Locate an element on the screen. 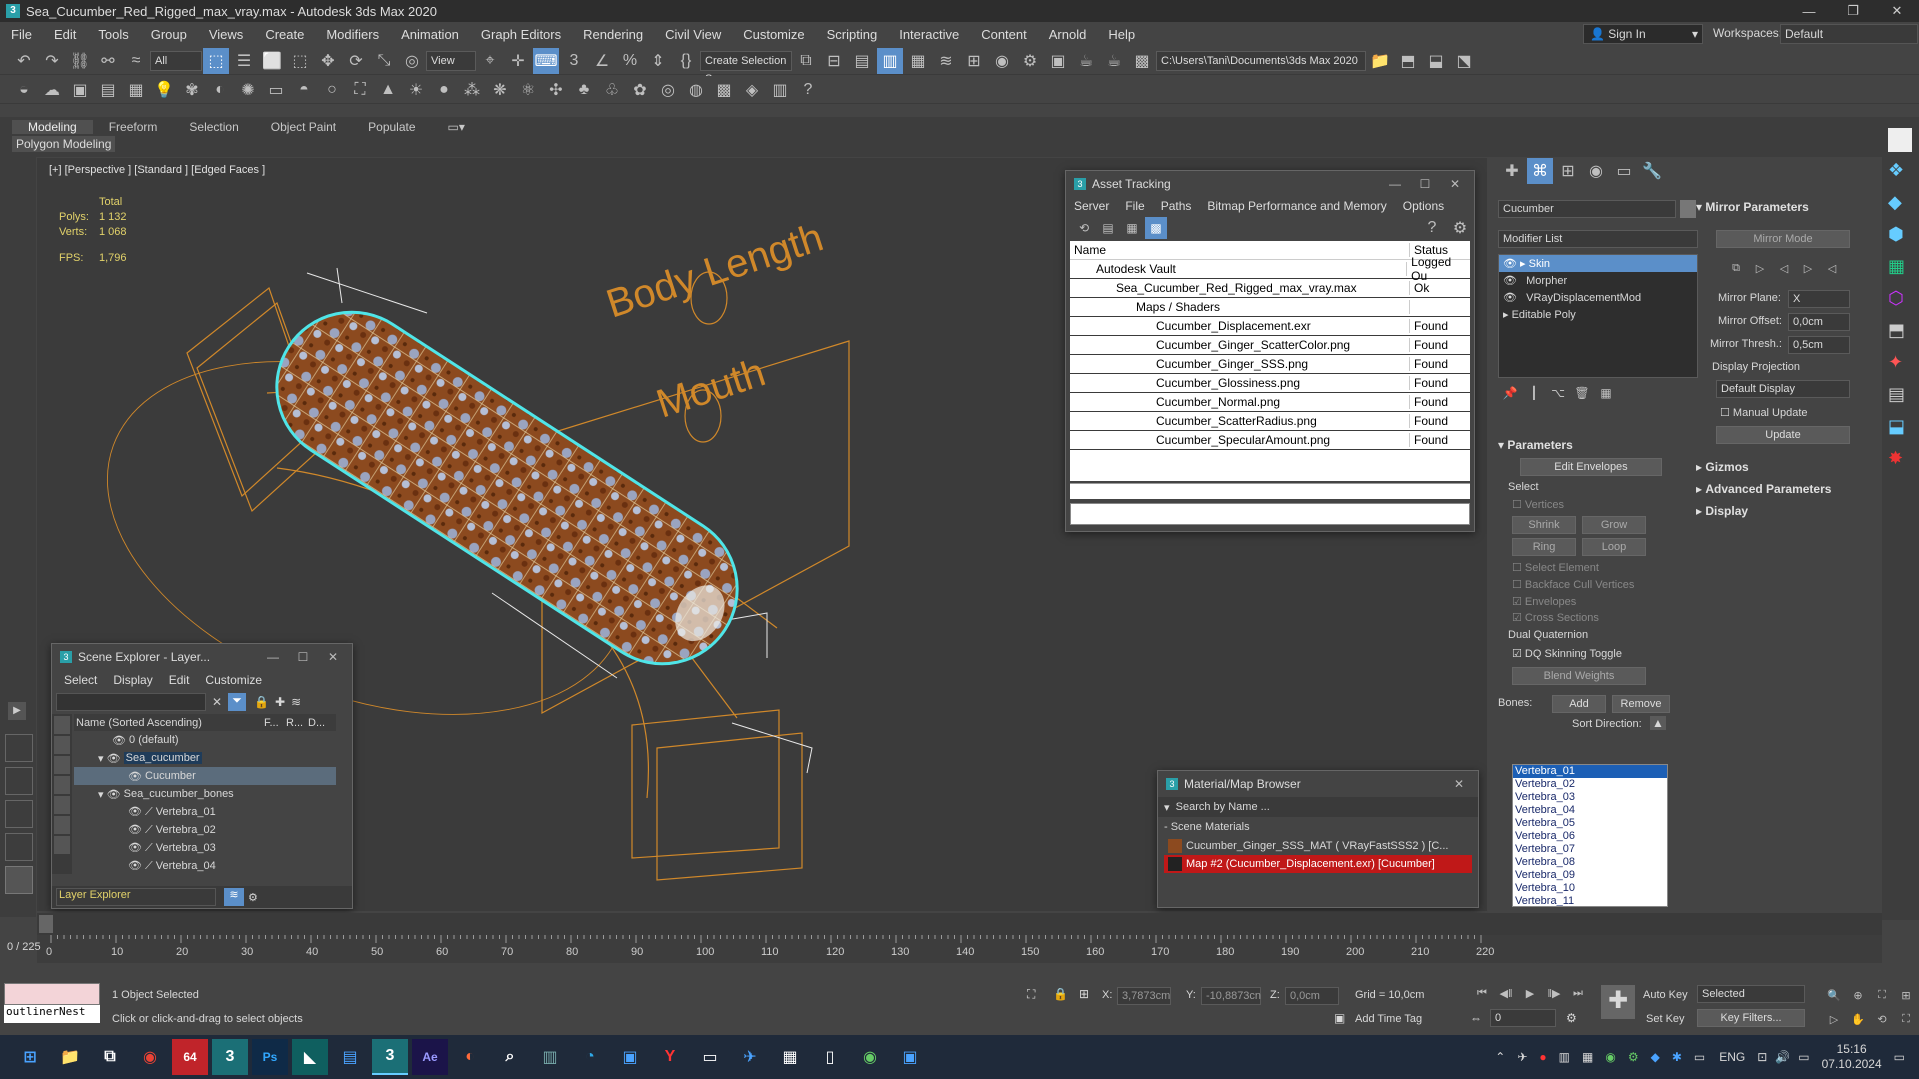  app-icon: ◉ is located at coordinates (870, 1057).